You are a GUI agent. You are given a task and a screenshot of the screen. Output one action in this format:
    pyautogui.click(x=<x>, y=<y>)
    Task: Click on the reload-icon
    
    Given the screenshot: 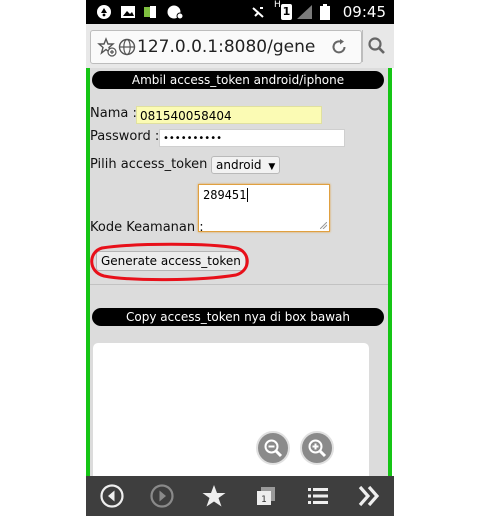 What is the action you would take?
    pyautogui.click(x=339, y=47)
    